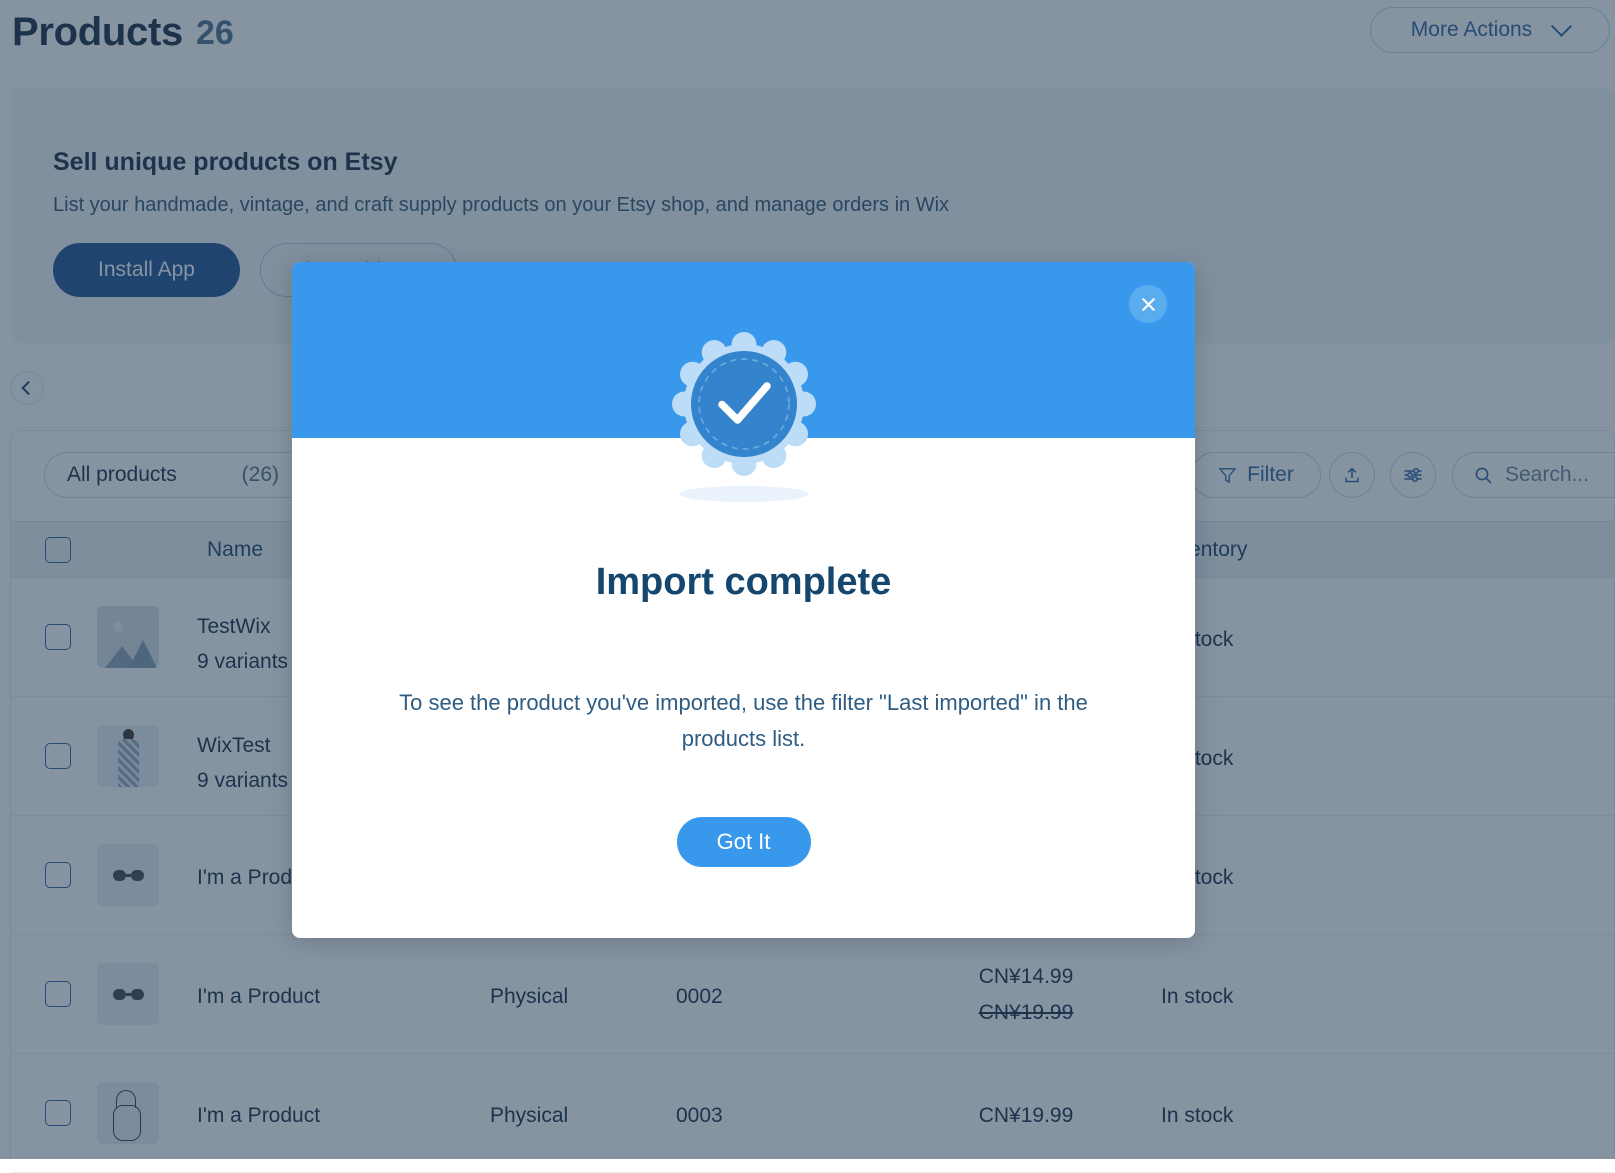 This screenshot has width=1615, height=1173. Describe the element at coordinates (744, 494) in the screenshot. I see `badge-shadow` at that location.